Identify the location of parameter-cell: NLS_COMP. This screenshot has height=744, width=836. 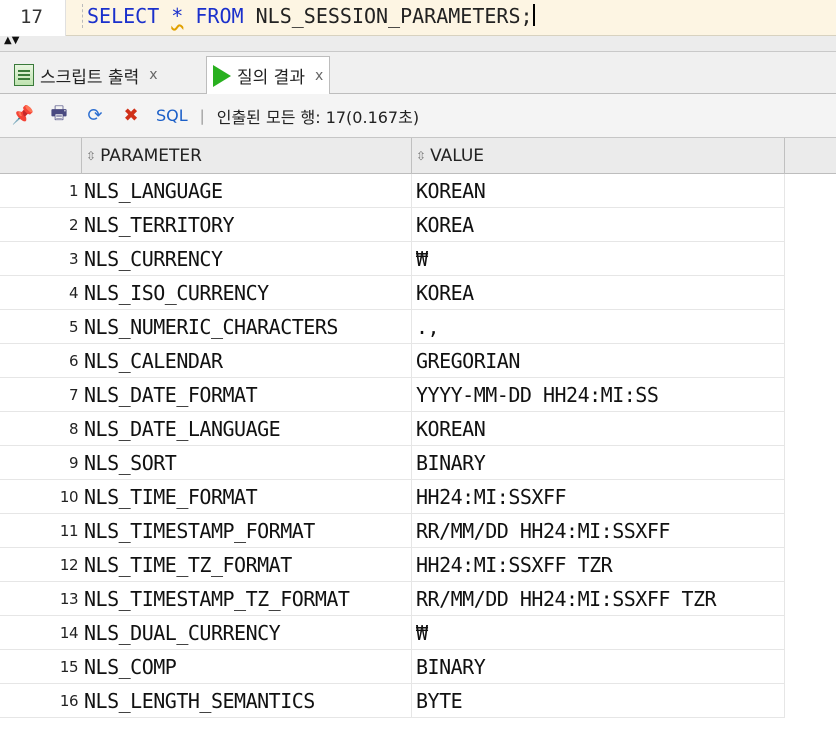
(247, 667).